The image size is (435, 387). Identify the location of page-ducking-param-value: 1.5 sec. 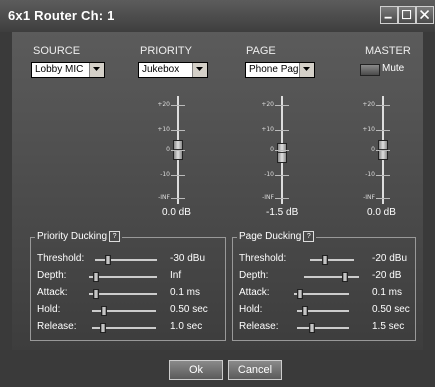
(388, 326).